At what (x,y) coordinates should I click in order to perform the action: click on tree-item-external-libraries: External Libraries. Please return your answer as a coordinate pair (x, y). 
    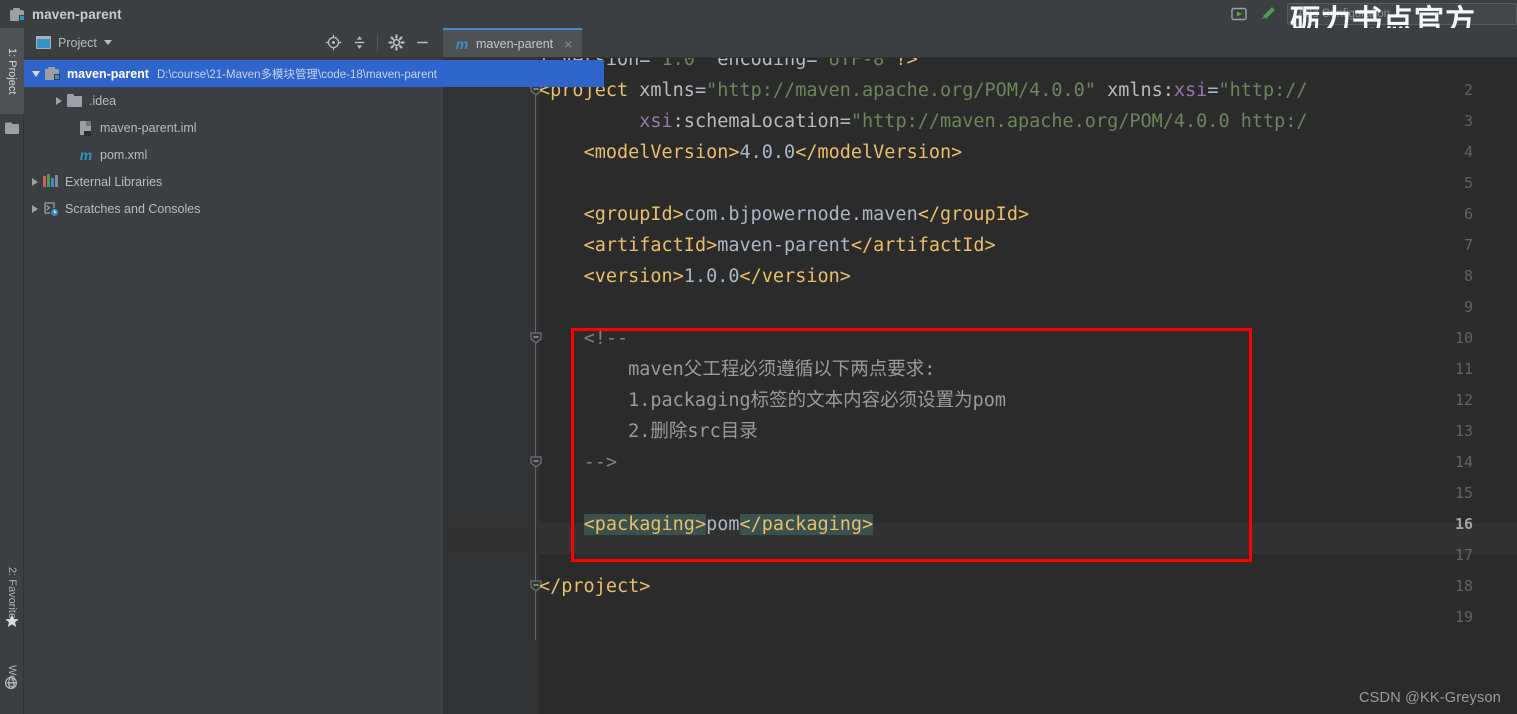
    Looking at the image, I should click on (233, 181).